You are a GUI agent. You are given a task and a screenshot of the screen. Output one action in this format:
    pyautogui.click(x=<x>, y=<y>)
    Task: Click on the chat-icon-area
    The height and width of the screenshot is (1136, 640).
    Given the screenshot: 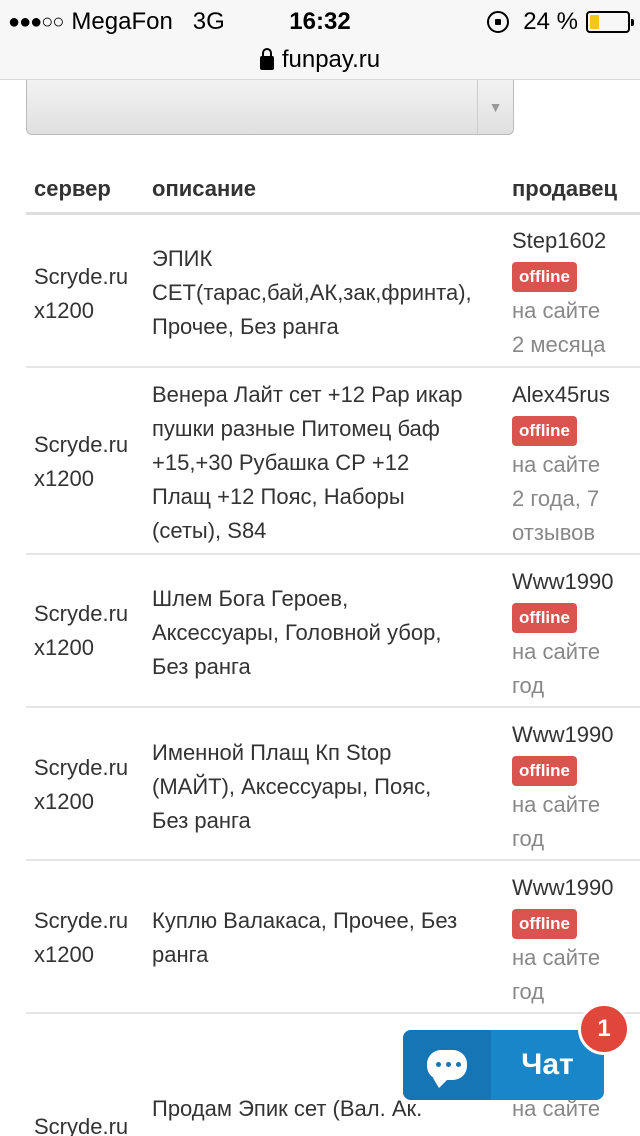 What is the action you would take?
    pyautogui.click(x=447, y=1065)
    